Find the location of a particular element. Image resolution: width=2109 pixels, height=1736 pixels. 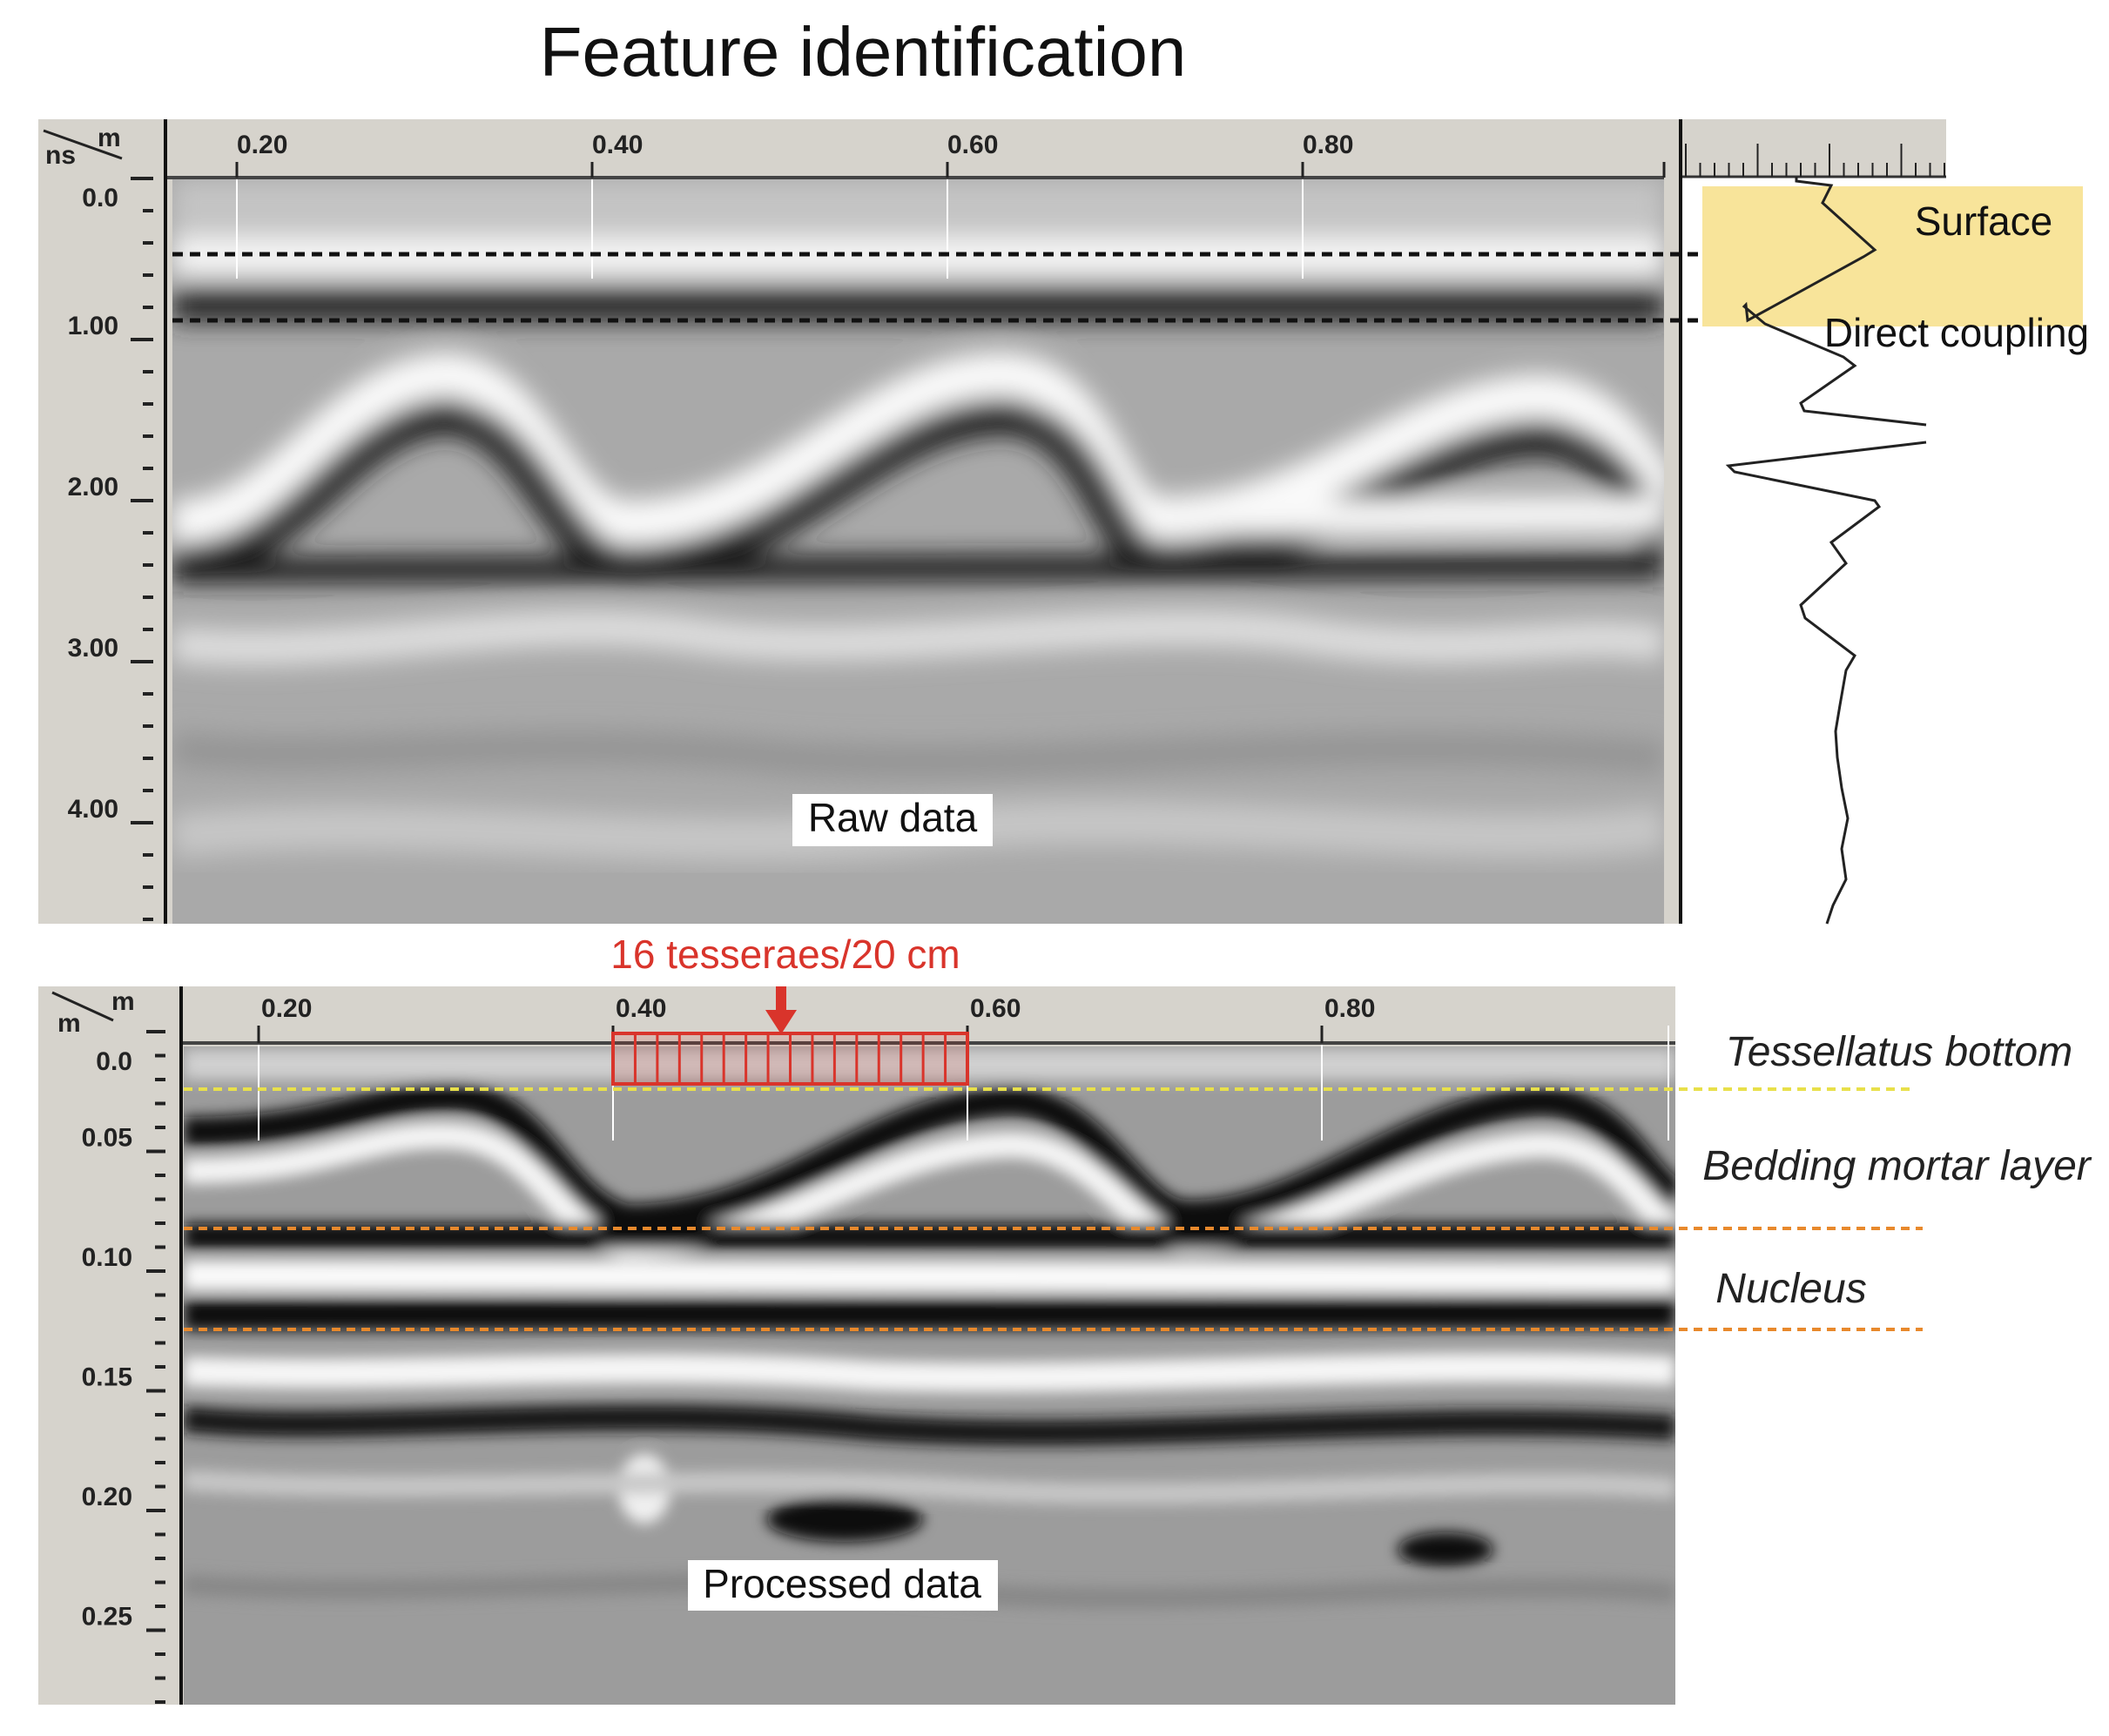

y-tick-label: 0.05 is located at coordinates (107, 1138).